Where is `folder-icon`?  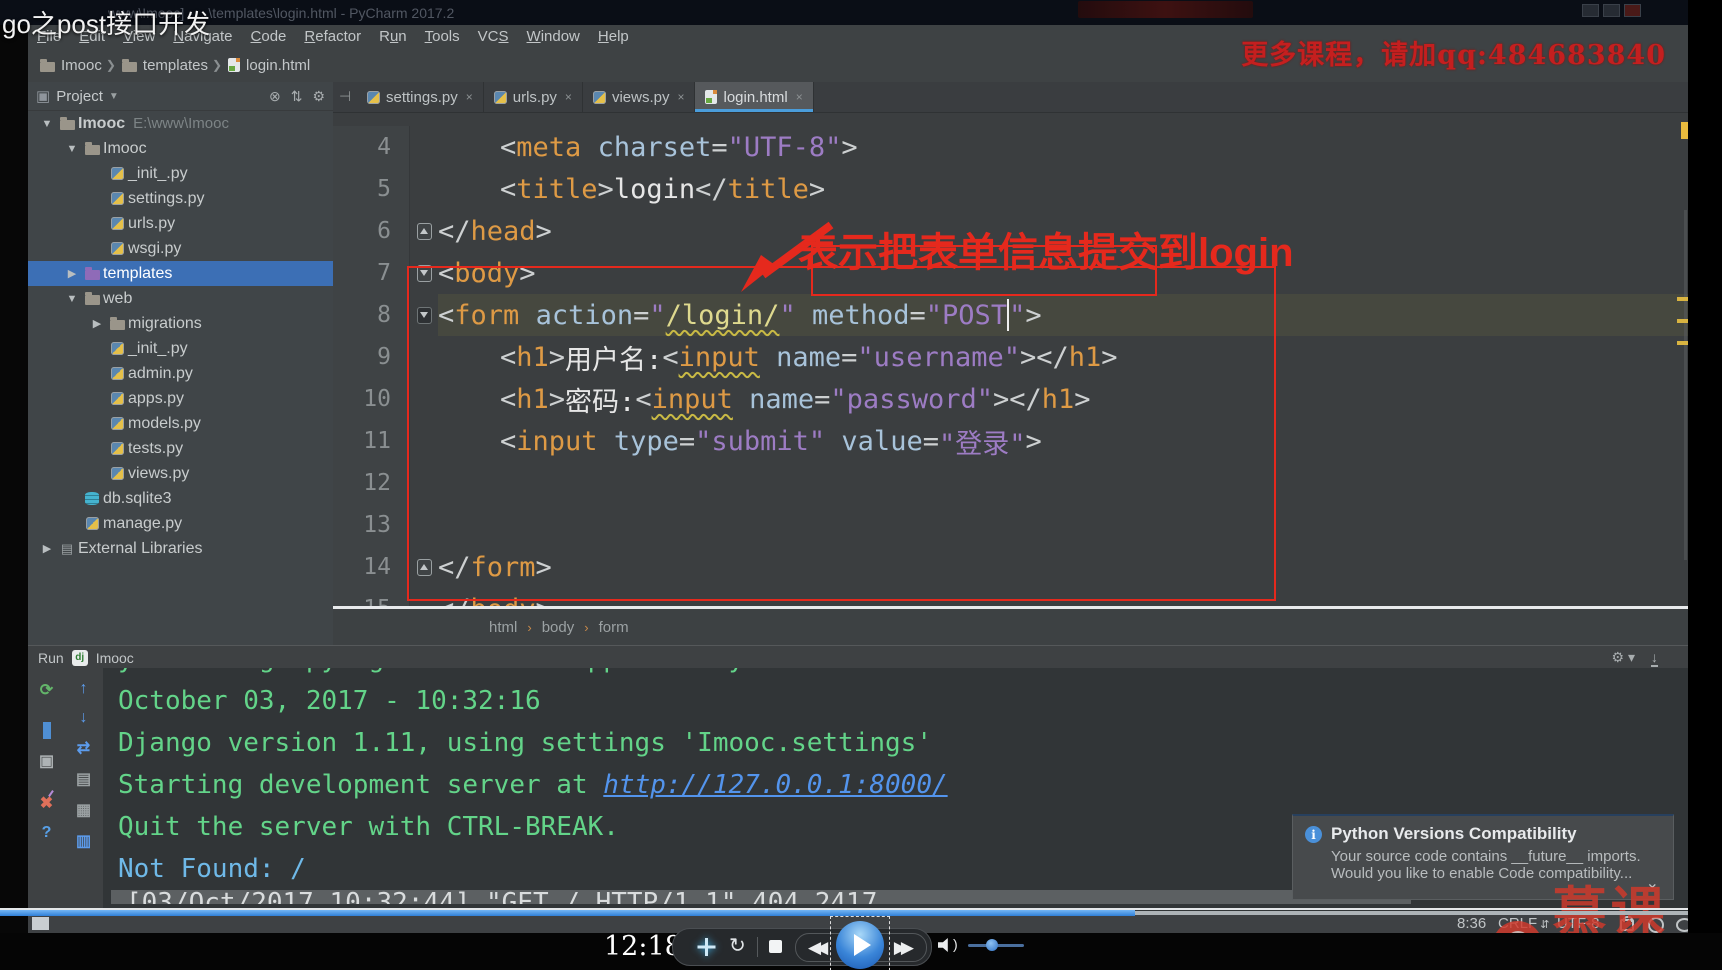
folder-icon is located at coordinates (67, 123).